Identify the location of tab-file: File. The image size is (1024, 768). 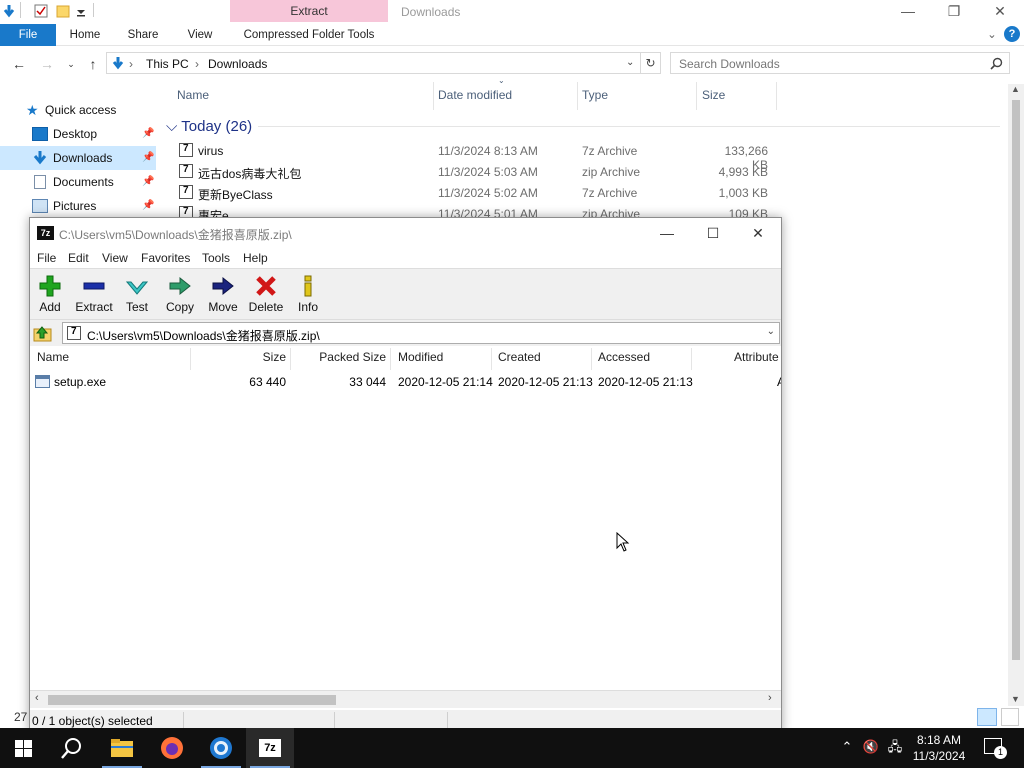
(28, 35).